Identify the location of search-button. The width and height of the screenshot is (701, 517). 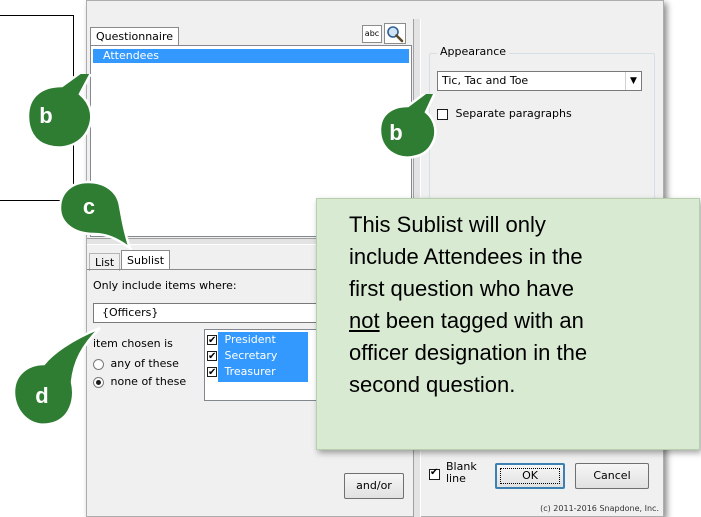
(395, 33).